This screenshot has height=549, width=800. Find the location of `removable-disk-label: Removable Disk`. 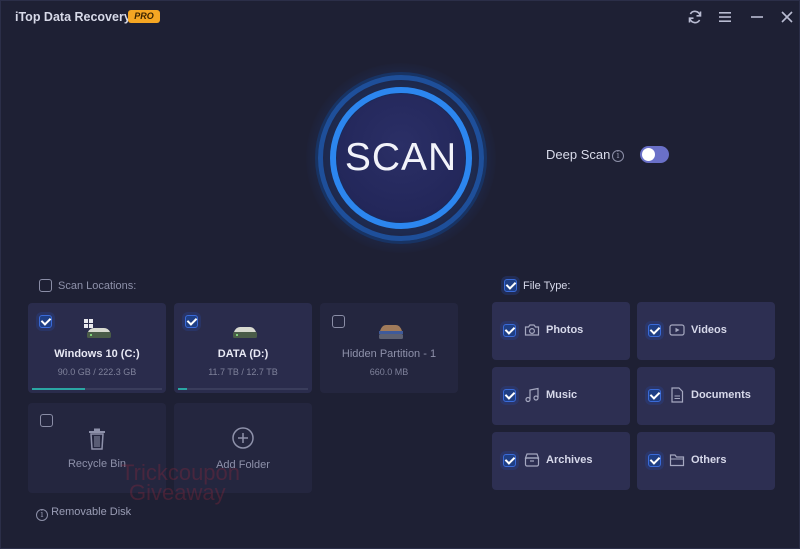

removable-disk-label: Removable Disk is located at coordinates (91, 512).